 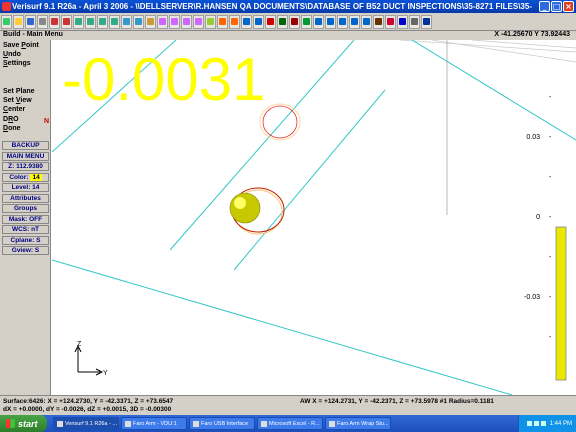 What do you see at coordinates (25, 156) in the screenshot?
I see `main-menu-button: MAIN MENU` at bounding box center [25, 156].